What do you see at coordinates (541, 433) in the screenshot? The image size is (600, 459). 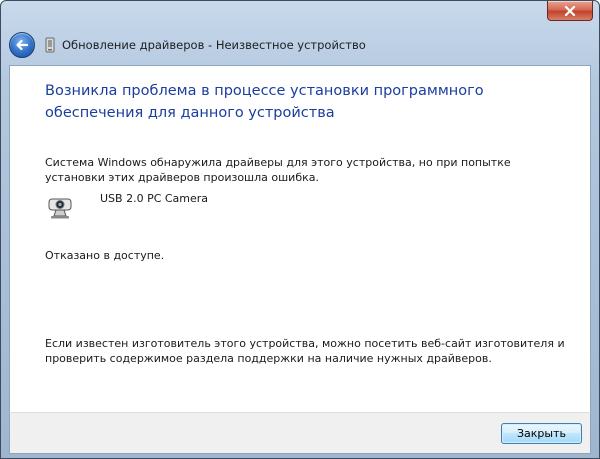 I see `close-button: Закрыть` at bounding box center [541, 433].